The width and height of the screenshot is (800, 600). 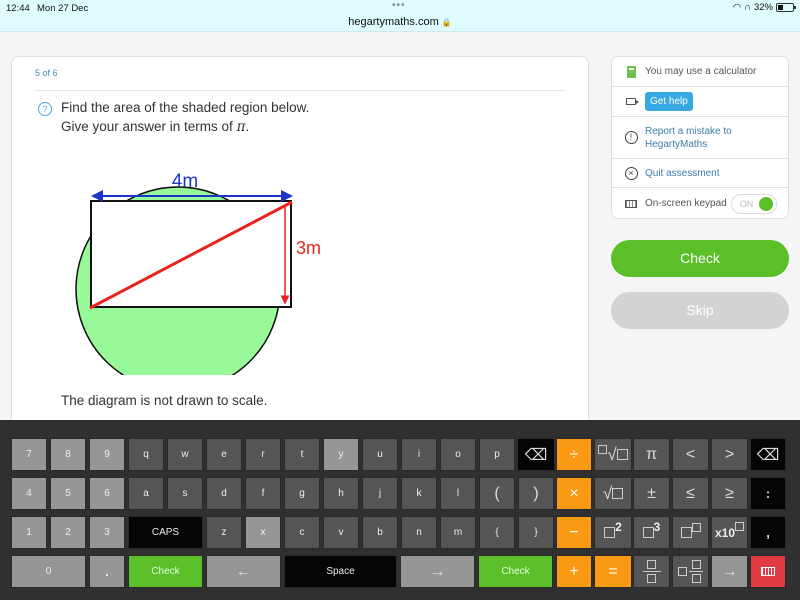 What do you see at coordinates (146, 493) in the screenshot?
I see `key-a: a` at bounding box center [146, 493].